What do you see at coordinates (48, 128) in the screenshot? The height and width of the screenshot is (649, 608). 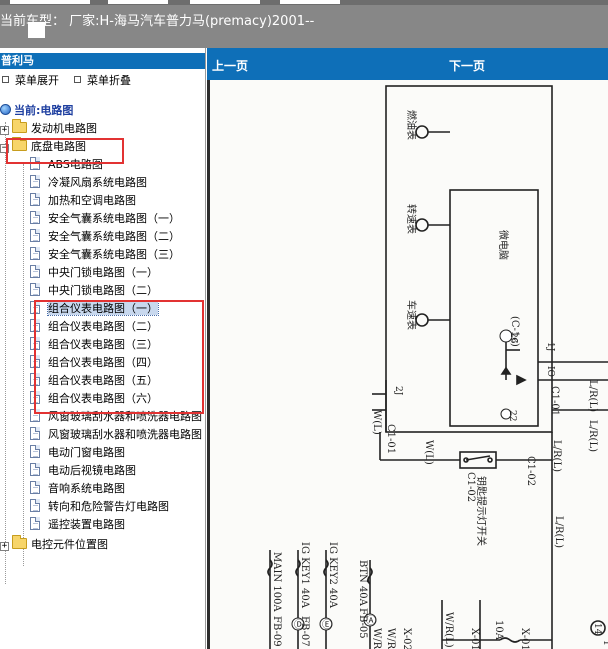 I see `tree-folder-engine: + 发动机电路图` at bounding box center [48, 128].